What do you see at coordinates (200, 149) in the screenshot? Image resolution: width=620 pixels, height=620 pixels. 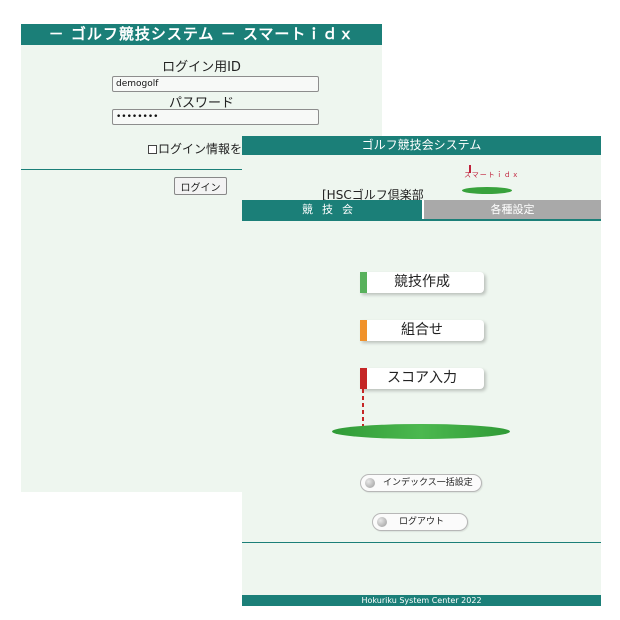 I see `remember-label: ログイン情報を` at bounding box center [200, 149].